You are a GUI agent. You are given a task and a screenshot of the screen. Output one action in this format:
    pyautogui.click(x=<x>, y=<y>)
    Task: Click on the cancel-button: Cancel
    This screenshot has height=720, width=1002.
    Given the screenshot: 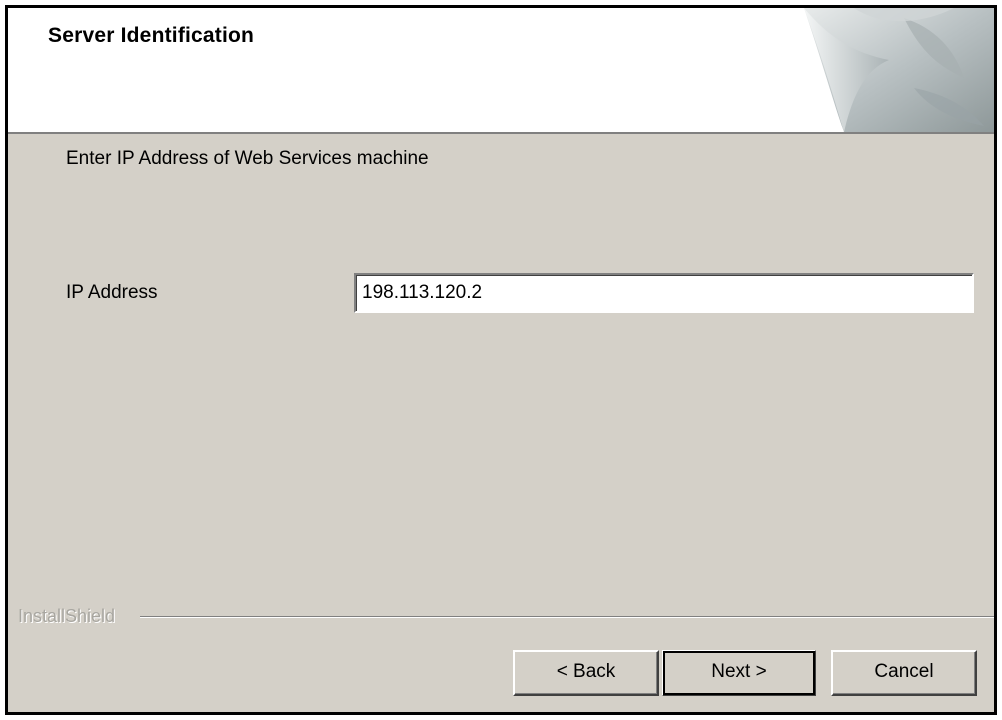 What is the action you would take?
    pyautogui.click(x=904, y=673)
    